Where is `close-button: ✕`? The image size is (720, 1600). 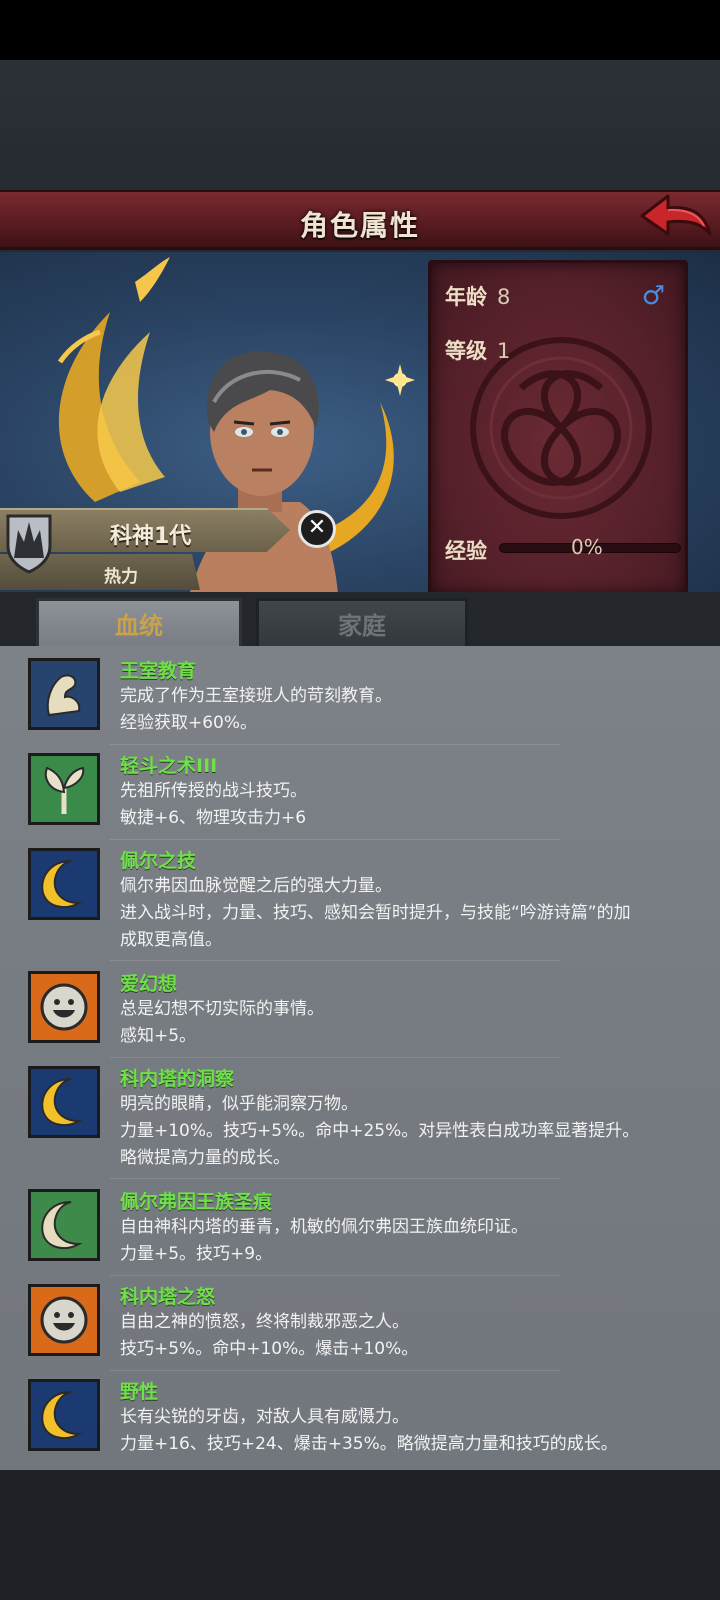 close-button: ✕ is located at coordinates (317, 529).